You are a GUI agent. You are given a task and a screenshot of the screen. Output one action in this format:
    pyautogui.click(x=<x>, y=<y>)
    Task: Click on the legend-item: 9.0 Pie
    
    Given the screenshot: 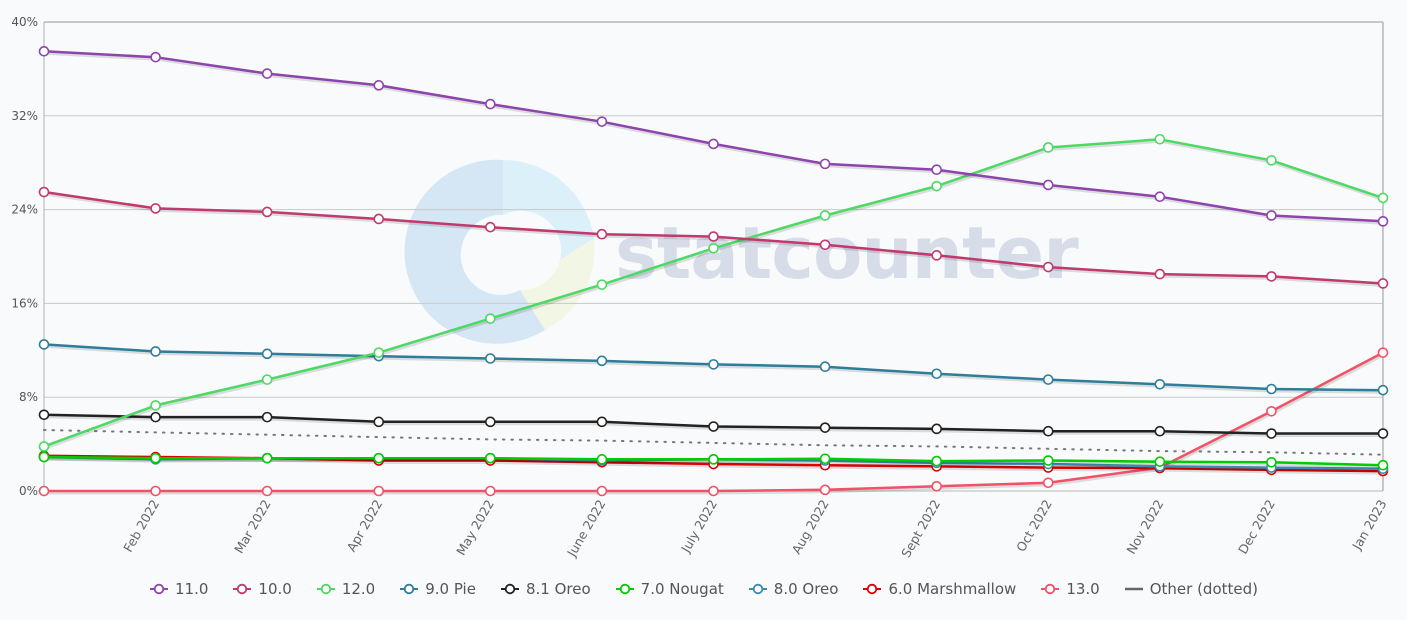 What is the action you would take?
    pyautogui.click(x=437, y=589)
    